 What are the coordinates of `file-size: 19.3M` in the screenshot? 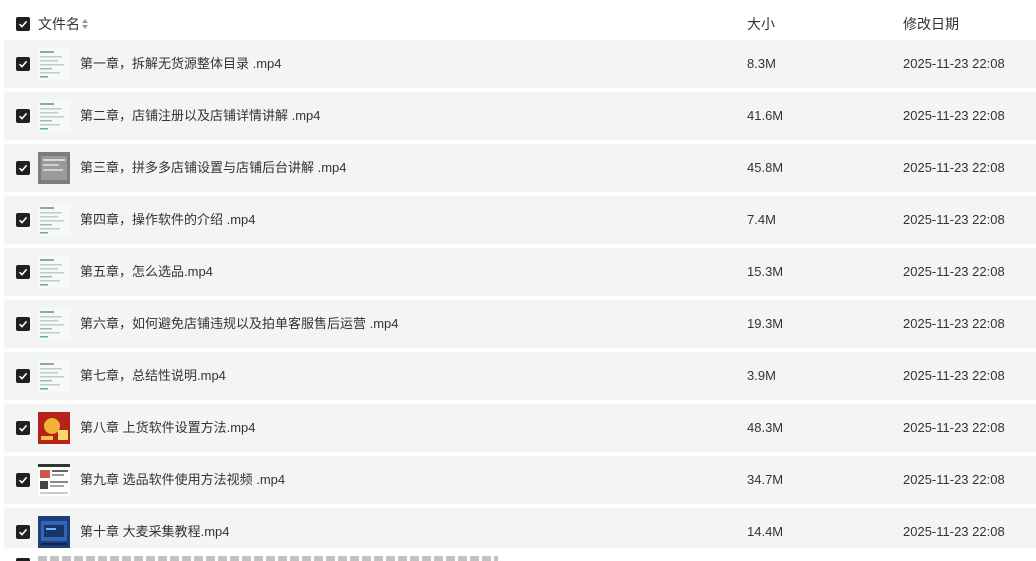 It's located at (765, 323).